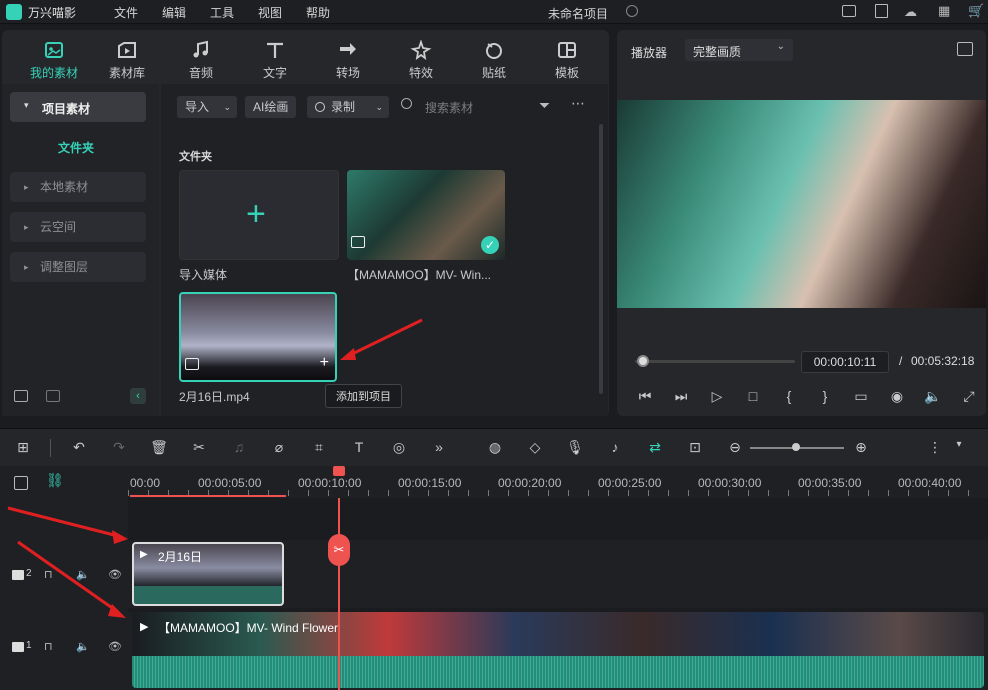 Image resolution: width=988 pixels, height=690 pixels. I want to click on tag-icon: ⌀, so click(279, 448).